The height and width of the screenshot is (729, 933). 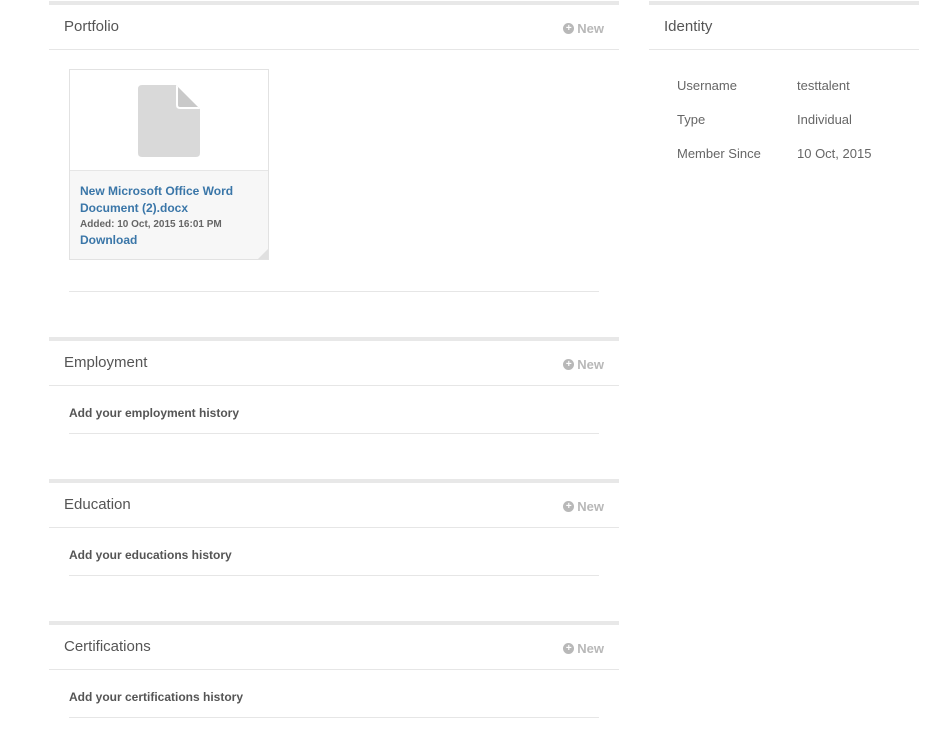 What do you see at coordinates (590, 364) in the screenshot?
I see `employment-new-label: New` at bounding box center [590, 364].